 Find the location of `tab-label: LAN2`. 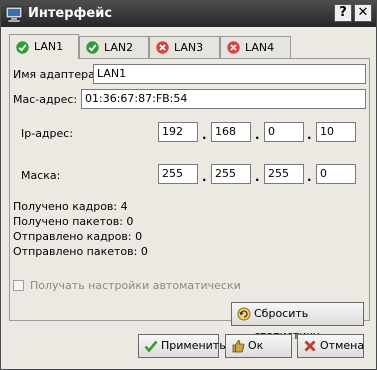

tab-label: LAN2 is located at coordinates (119, 47).